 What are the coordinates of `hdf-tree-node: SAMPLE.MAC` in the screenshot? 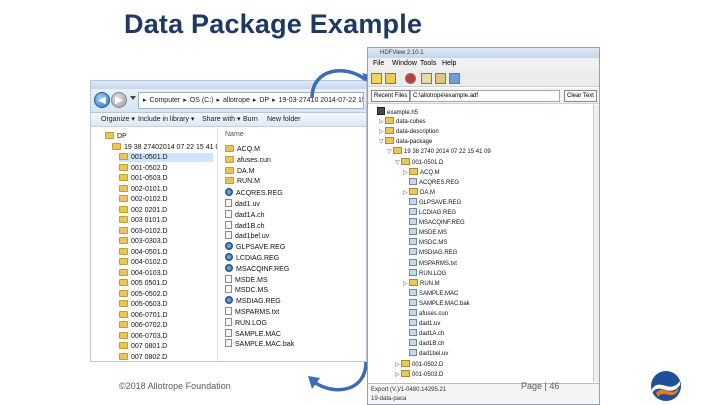 It's located at (430, 293).